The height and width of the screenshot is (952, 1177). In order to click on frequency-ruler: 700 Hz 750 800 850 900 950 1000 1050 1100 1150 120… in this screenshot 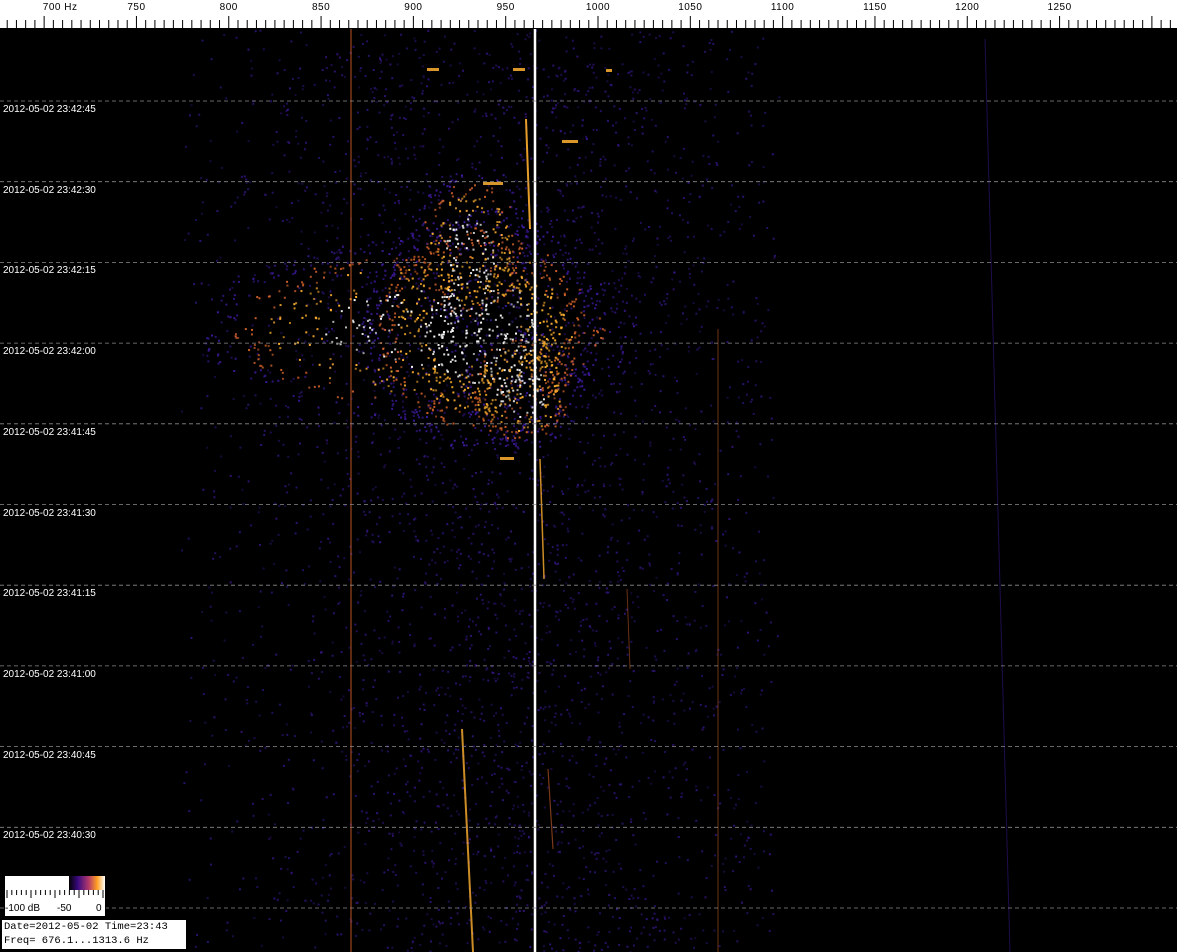, I will do `click(588, 14)`.